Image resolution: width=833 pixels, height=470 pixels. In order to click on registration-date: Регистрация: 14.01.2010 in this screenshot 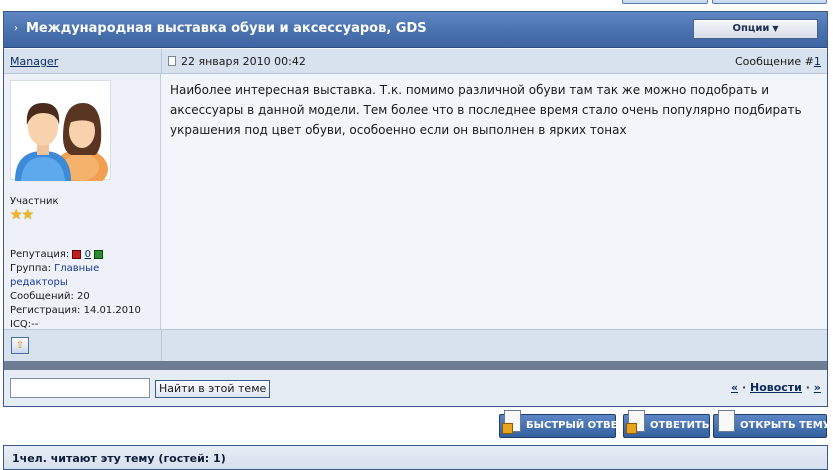, I will do `click(75, 310)`.